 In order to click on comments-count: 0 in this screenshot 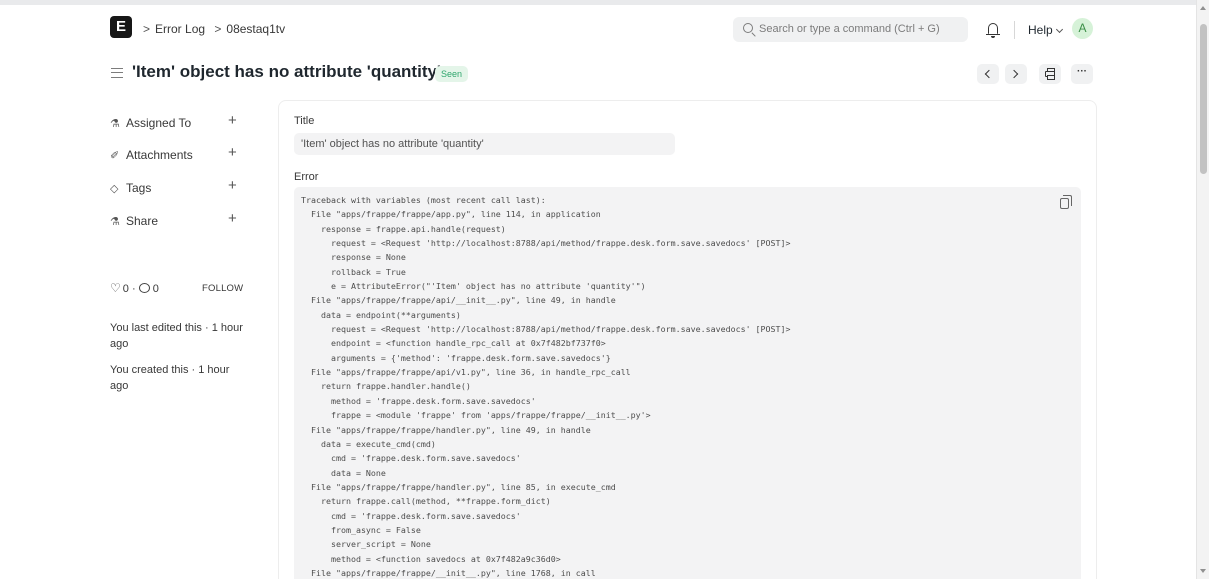, I will do `click(155, 289)`.